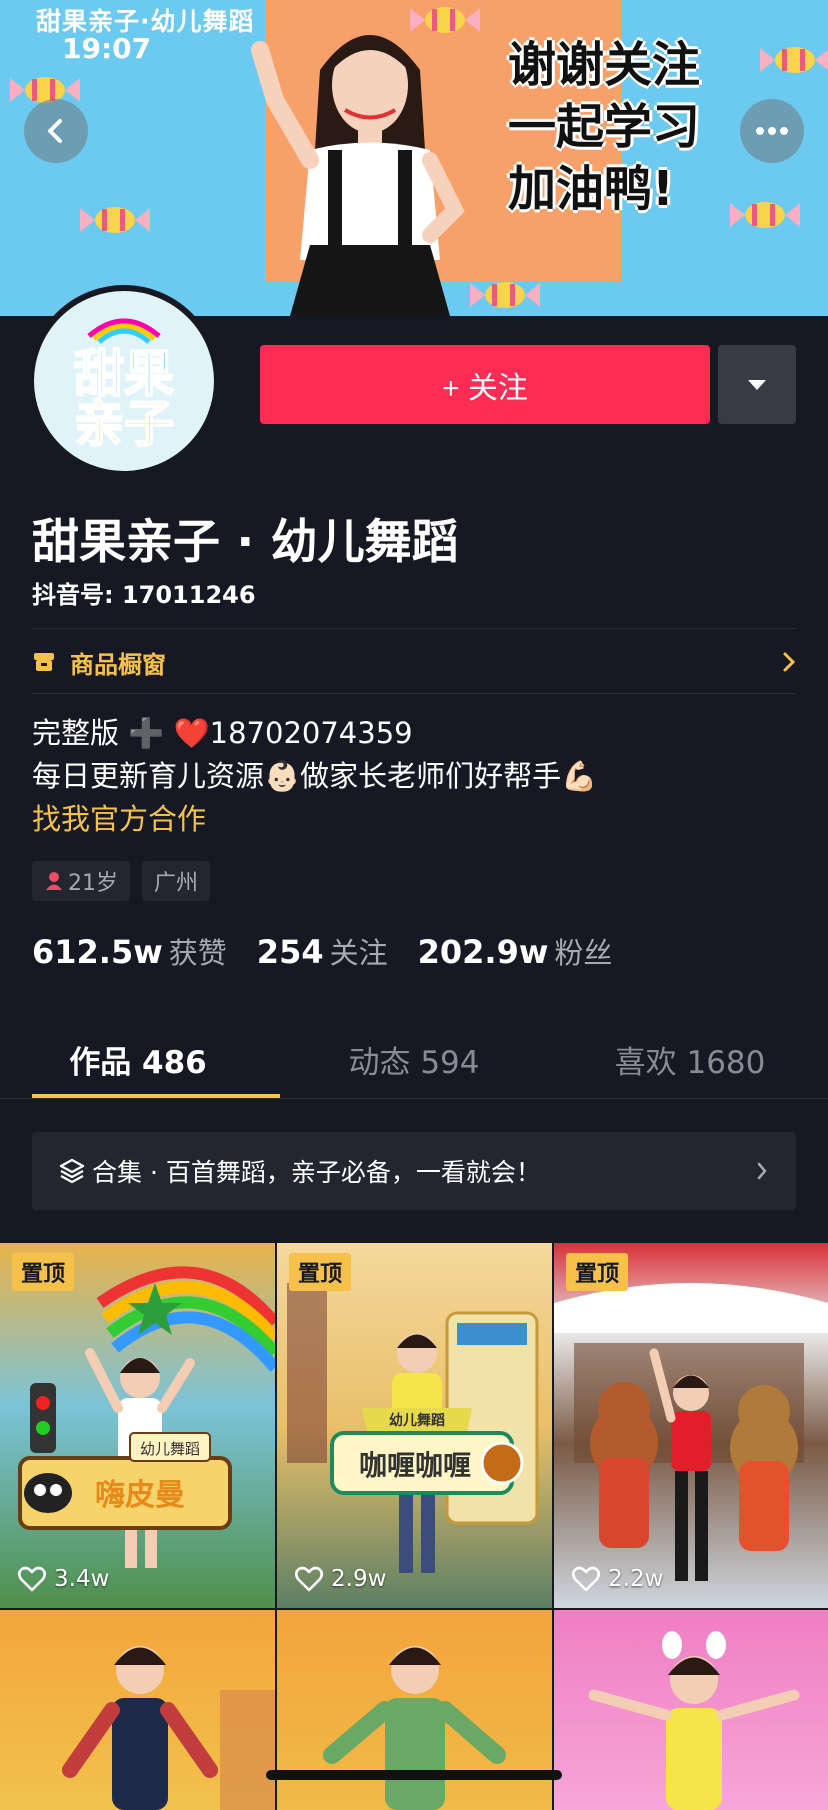  Describe the element at coordinates (591, 189) in the screenshot. I see `slogan-line: 加油鸭!` at that location.